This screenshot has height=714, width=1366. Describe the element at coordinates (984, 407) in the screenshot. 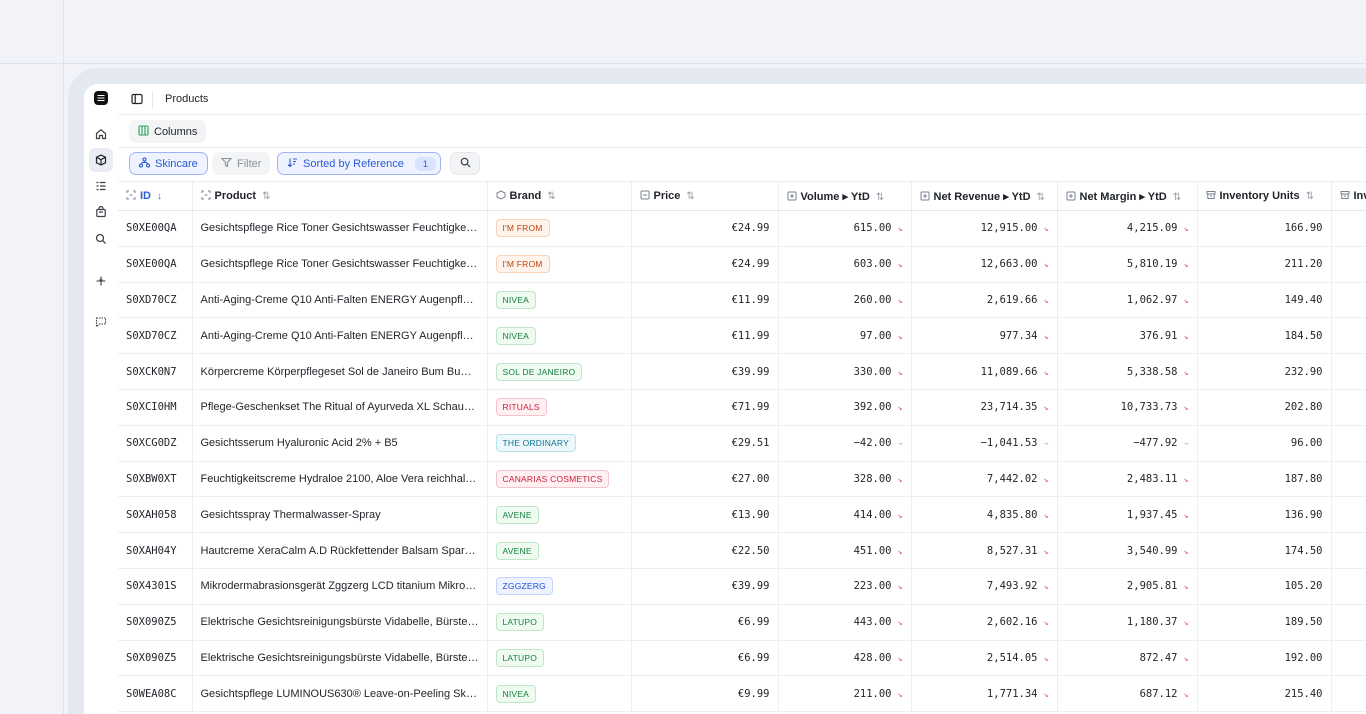

I see `cell-net-revenue: 23,714.35 ↘` at that location.